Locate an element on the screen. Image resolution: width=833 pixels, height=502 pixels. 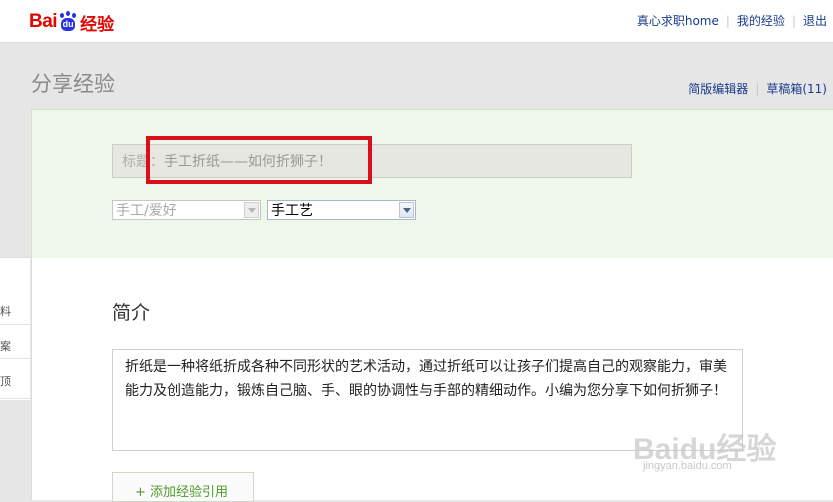
logo-bai-text: Bai is located at coordinates (43, 21).